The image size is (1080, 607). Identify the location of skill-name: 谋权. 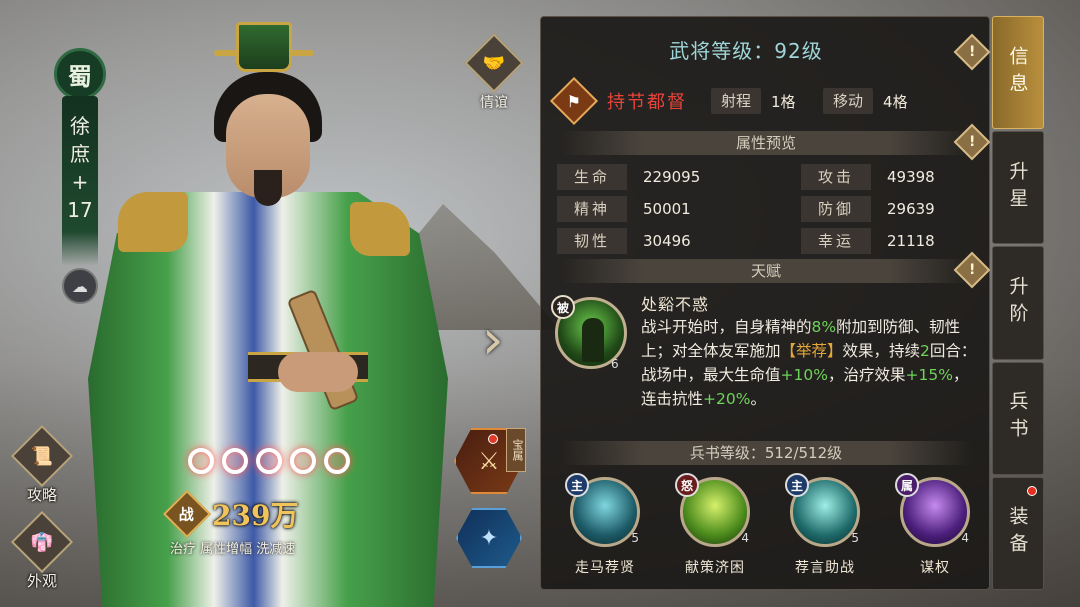
(935, 568).